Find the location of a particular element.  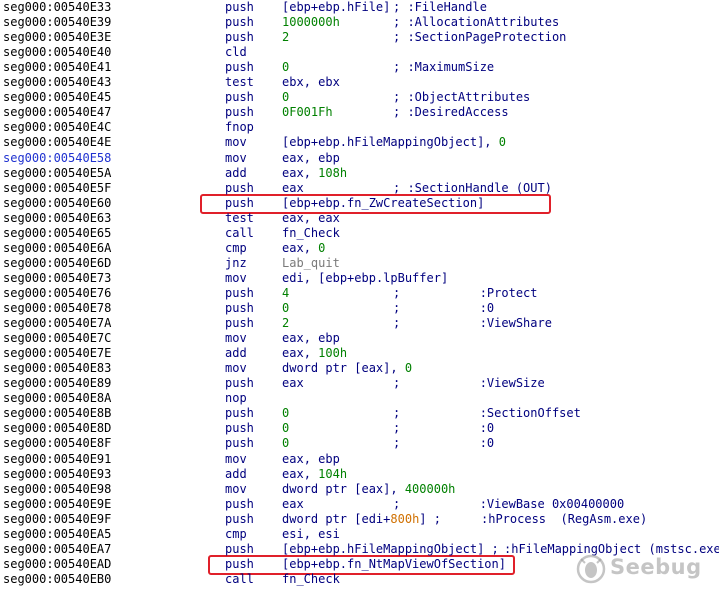

asm-row: seg000:00540E5A add eax, 108h is located at coordinates (359, 173).